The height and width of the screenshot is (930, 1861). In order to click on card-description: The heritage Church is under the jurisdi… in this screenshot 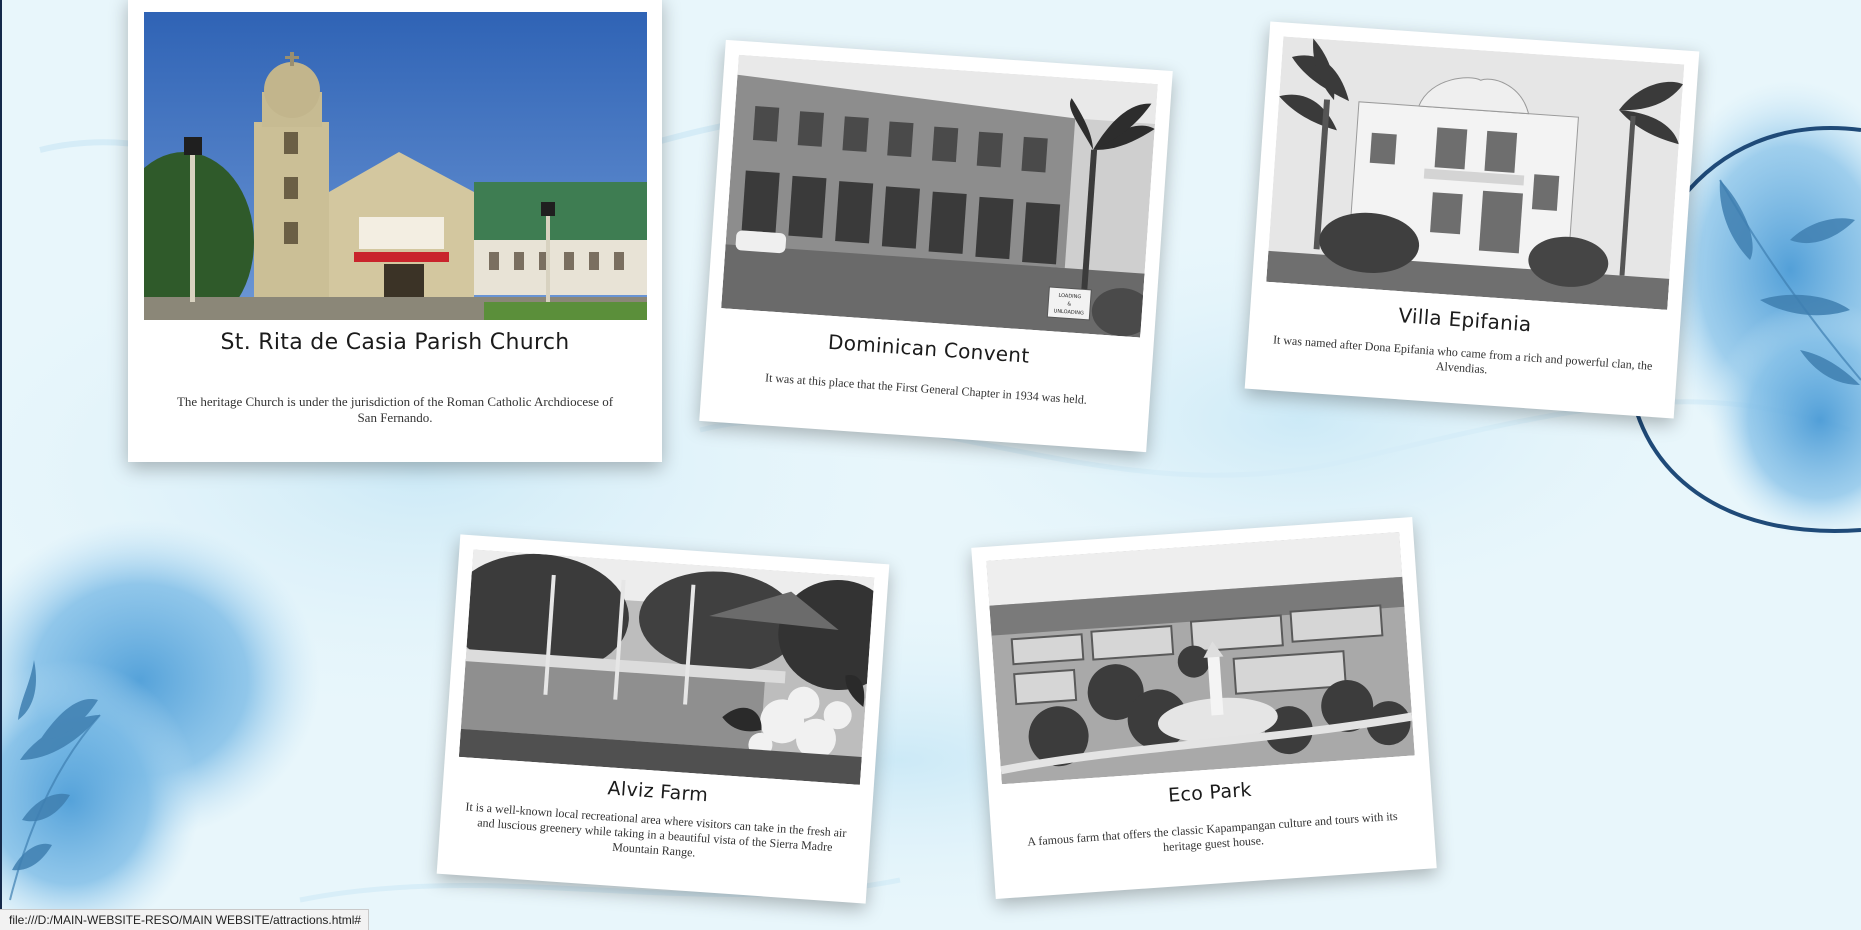, I will do `click(395, 409)`.